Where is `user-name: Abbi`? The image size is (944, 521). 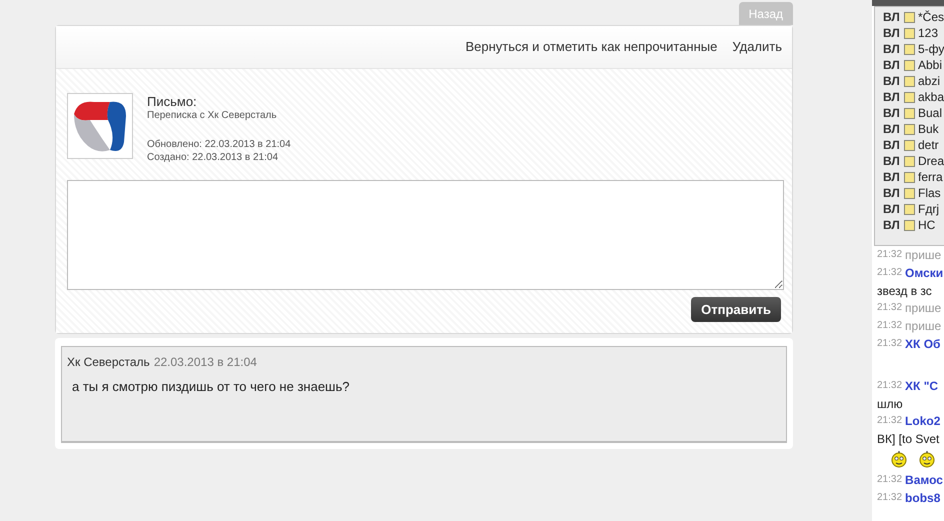
user-name: Abbi is located at coordinates (930, 65).